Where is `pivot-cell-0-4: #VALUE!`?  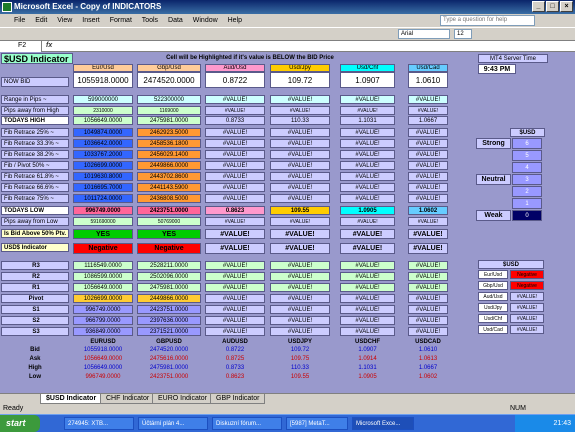 pivot-cell-0-4: #VALUE! is located at coordinates (367, 265).